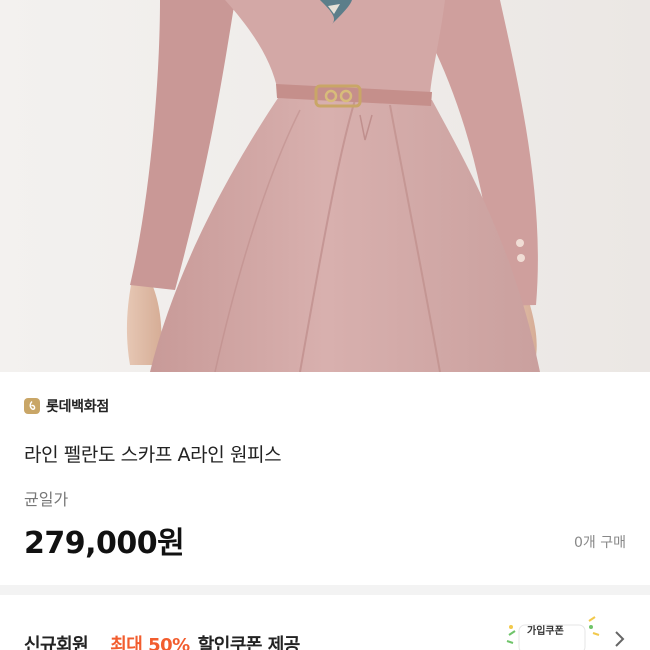  What do you see at coordinates (249, 642) in the screenshot?
I see `coupon-description: 할인쿠폰 제공` at bounding box center [249, 642].